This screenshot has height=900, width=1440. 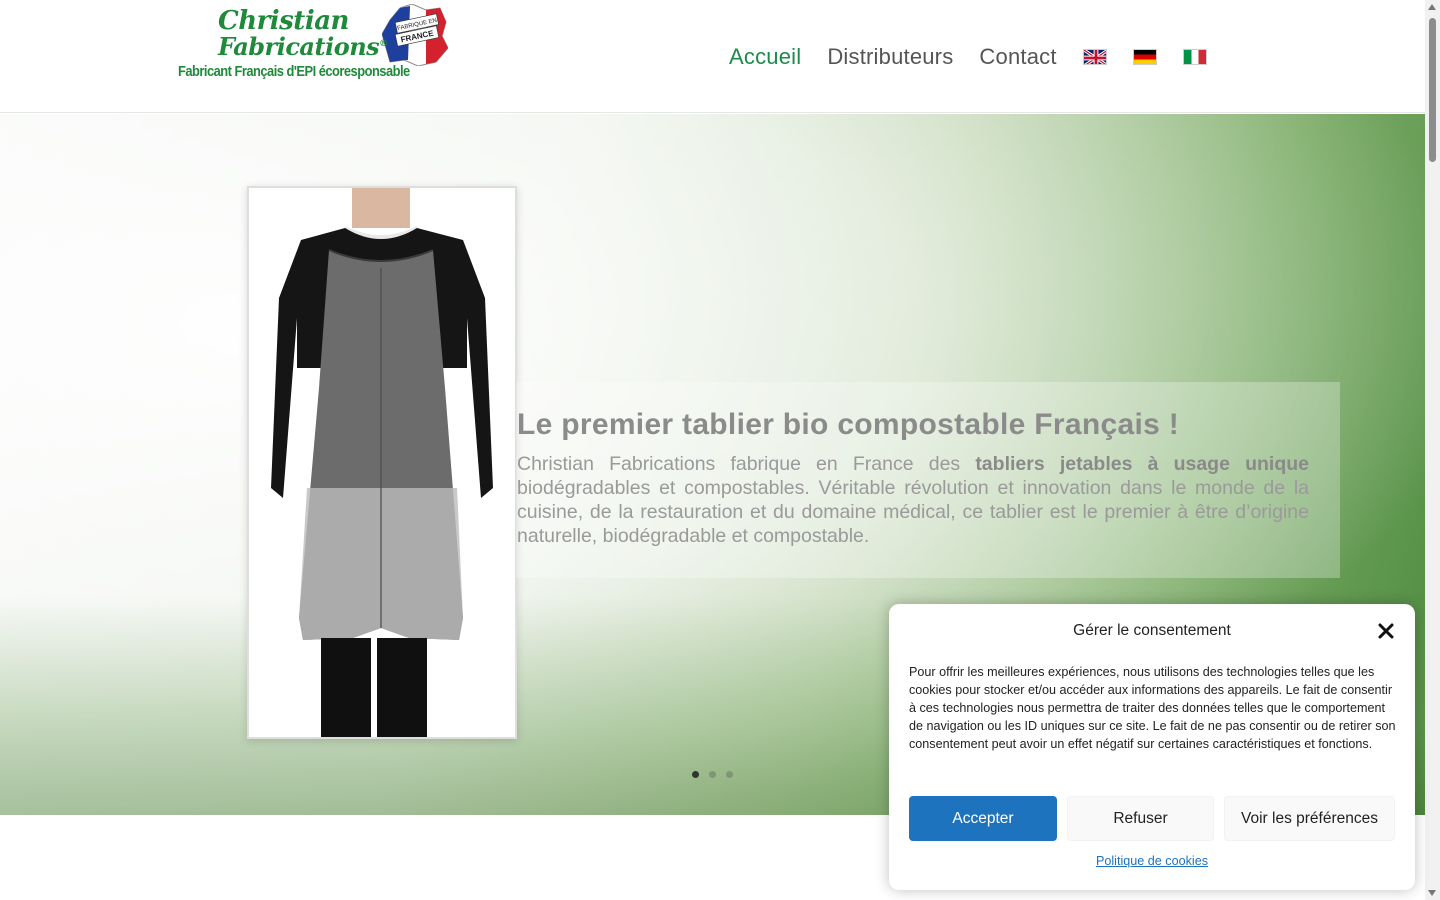 I want to click on hero-description-highlight: tabliers jetables à usage unique, so click(x=1142, y=464).